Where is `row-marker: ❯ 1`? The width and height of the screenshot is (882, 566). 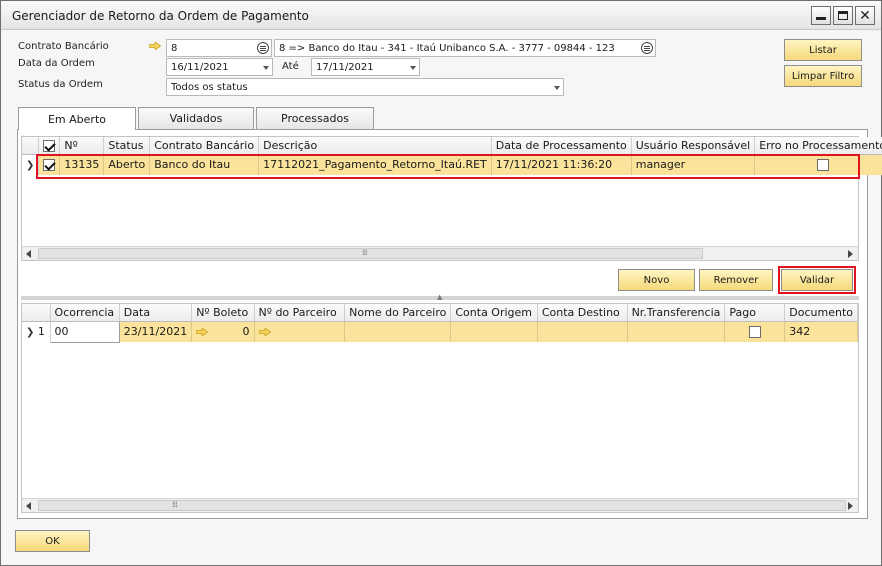
row-marker: ❯ 1 is located at coordinates (36, 331).